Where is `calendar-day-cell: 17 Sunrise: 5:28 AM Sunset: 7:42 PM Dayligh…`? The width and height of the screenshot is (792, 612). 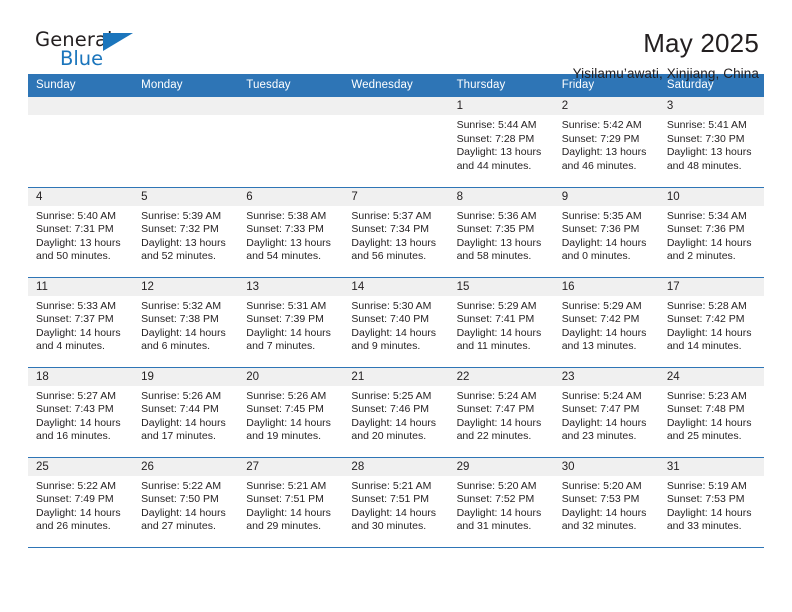
calendar-day-cell: 17 Sunrise: 5:28 AM Sunset: 7:42 PM Dayligh… is located at coordinates (711, 321).